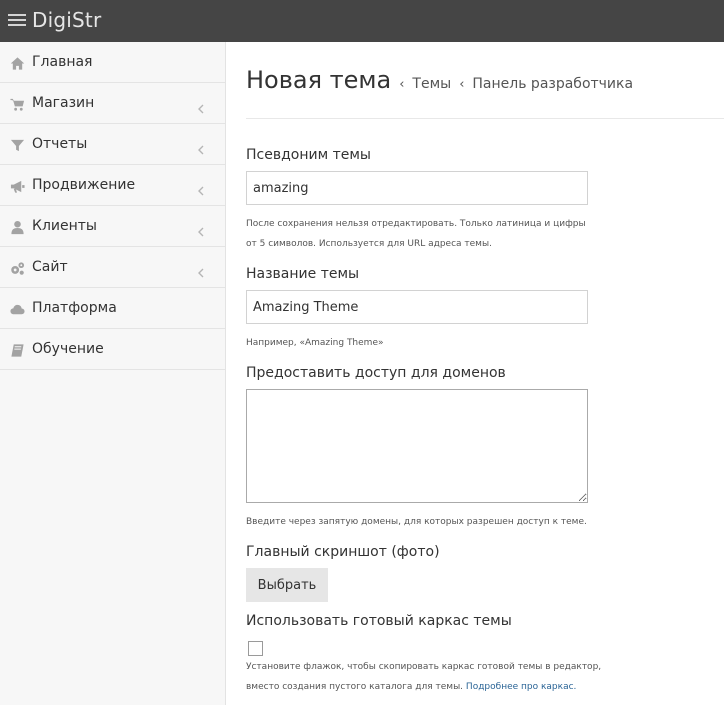 This screenshot has height=705, width=724. What do you see at coordinates (17, 268) in the screenshot?
I see `gears-icon` at bounding box center [17, 268].